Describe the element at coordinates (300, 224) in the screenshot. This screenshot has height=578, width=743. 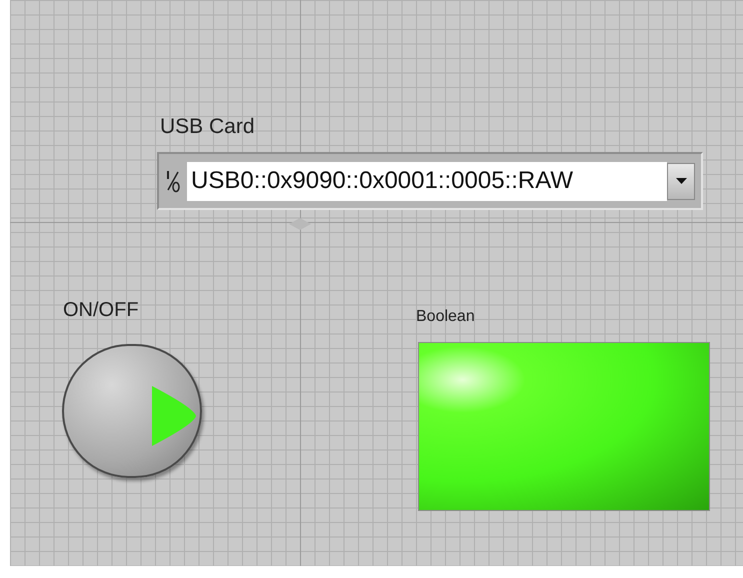
I see `diamond-icon` at that location.